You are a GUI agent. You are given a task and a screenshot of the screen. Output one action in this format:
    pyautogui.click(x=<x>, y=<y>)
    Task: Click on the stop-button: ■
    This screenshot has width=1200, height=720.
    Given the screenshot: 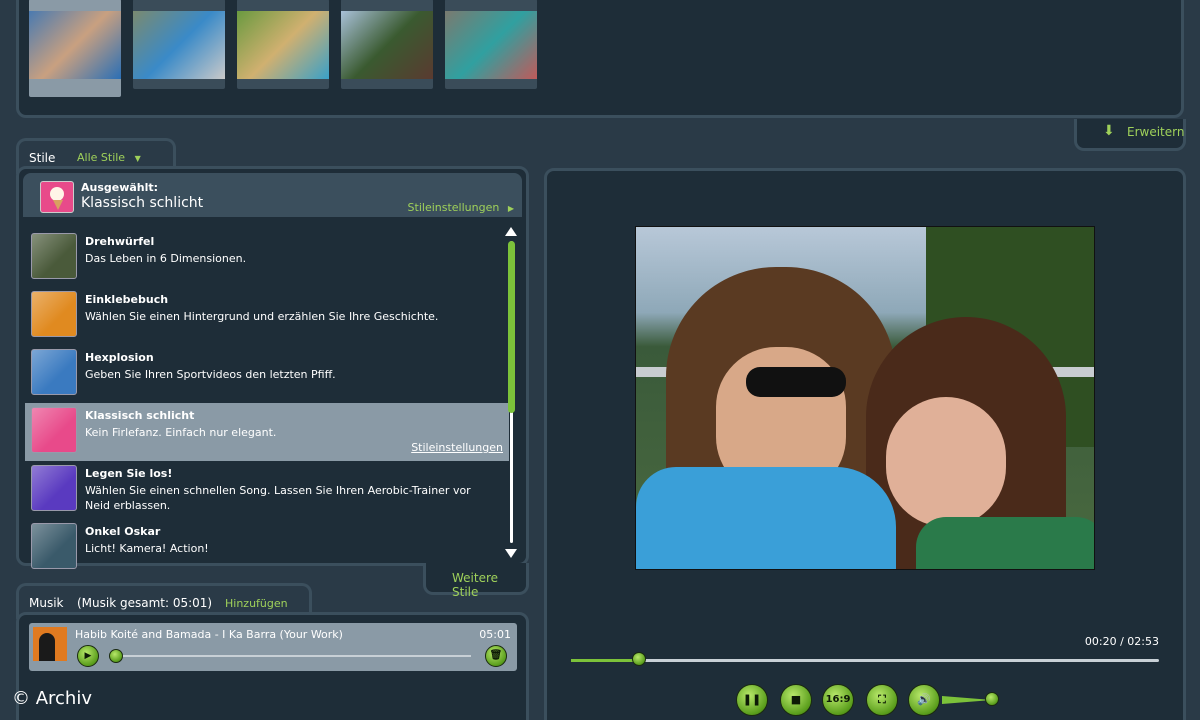 What is the action you would take?
    pyautogui.click(x=796, y=700)
    